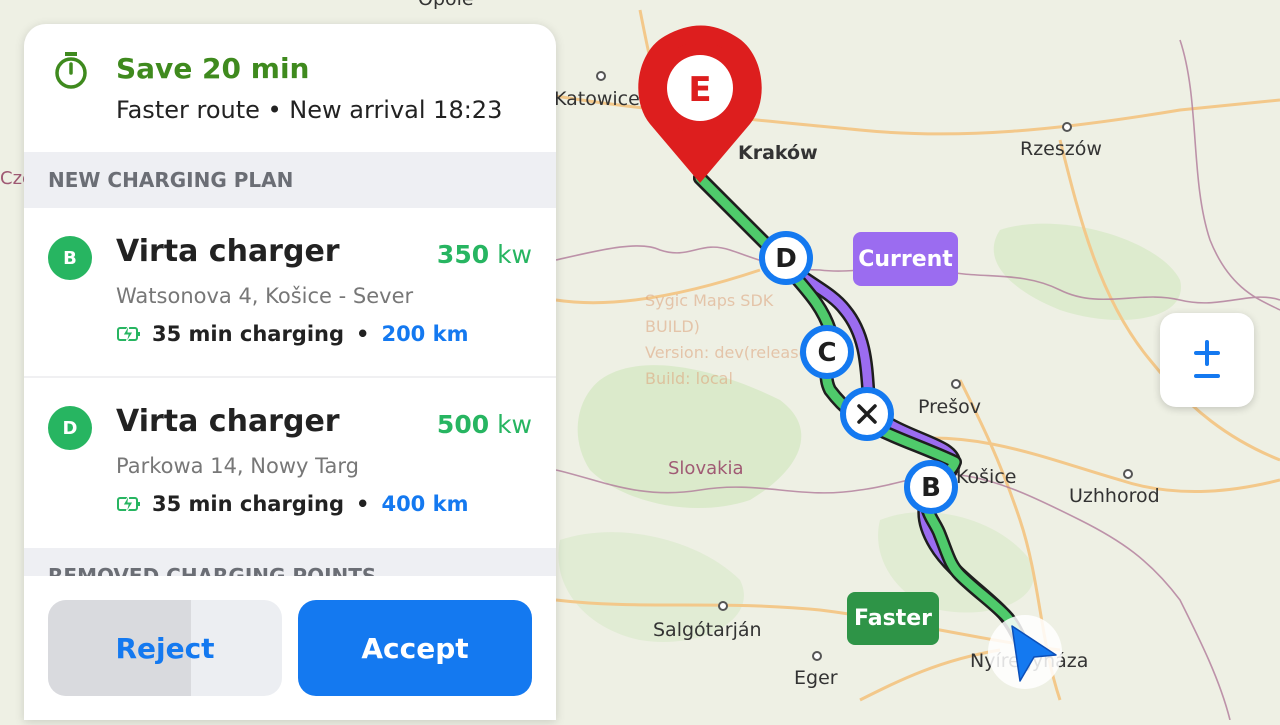 This screenshot has width=1280, height=725. Describe the element at coordinates (816, 678) in the screenshot. I see `city-label-eger: Eger` at that location.